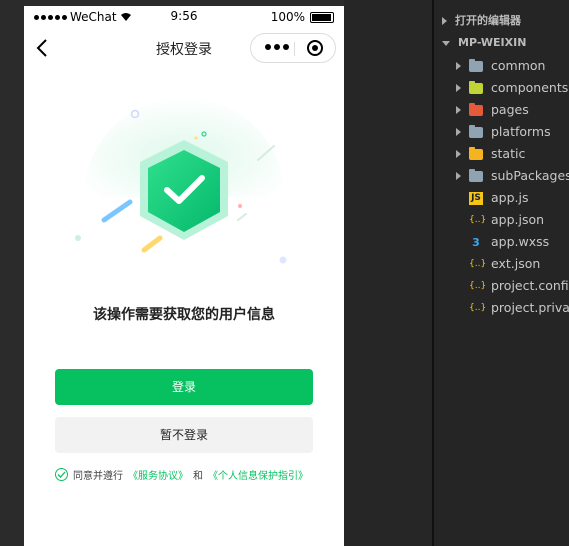  What do you see at coordinates (287, 17) in the screenshot?
I see `battery-percent: 100%` at bounding box center [287, 17].